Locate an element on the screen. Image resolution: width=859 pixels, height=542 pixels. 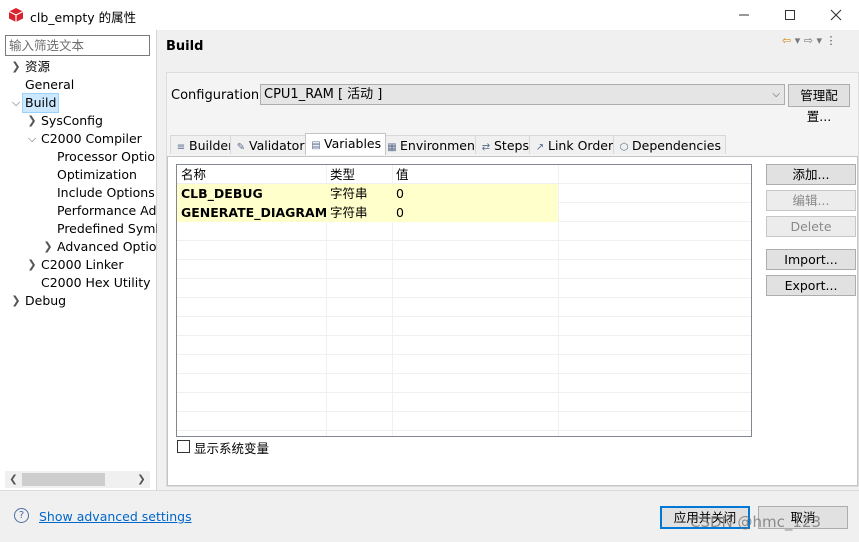
cancel-button: 取消 is located at coordinates (803, 517).